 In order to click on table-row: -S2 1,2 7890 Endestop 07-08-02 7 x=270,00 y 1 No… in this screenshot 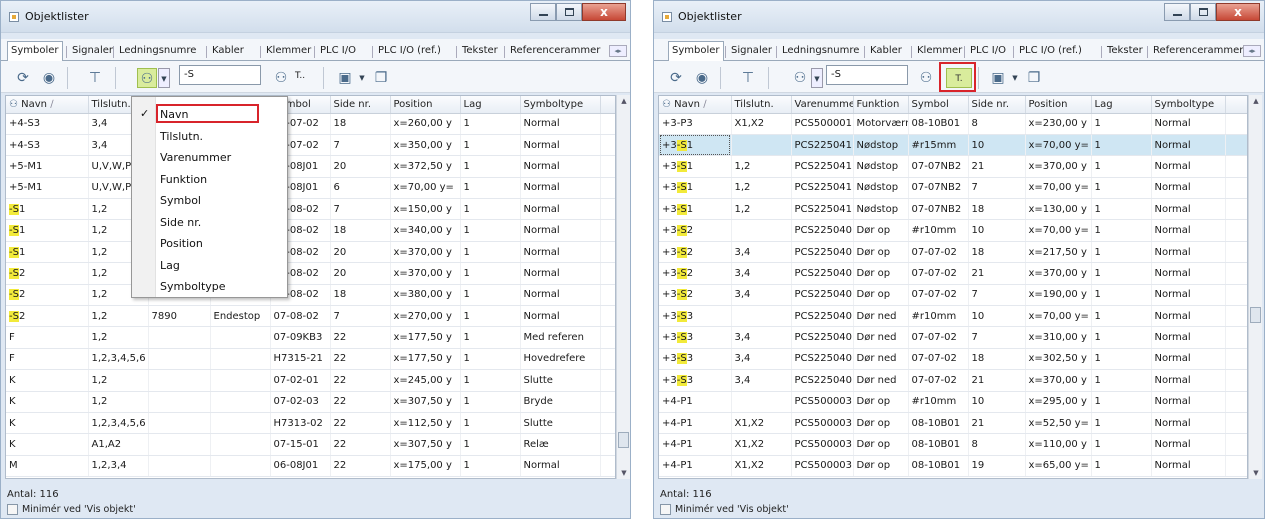, I will do `click(310, 316)`.